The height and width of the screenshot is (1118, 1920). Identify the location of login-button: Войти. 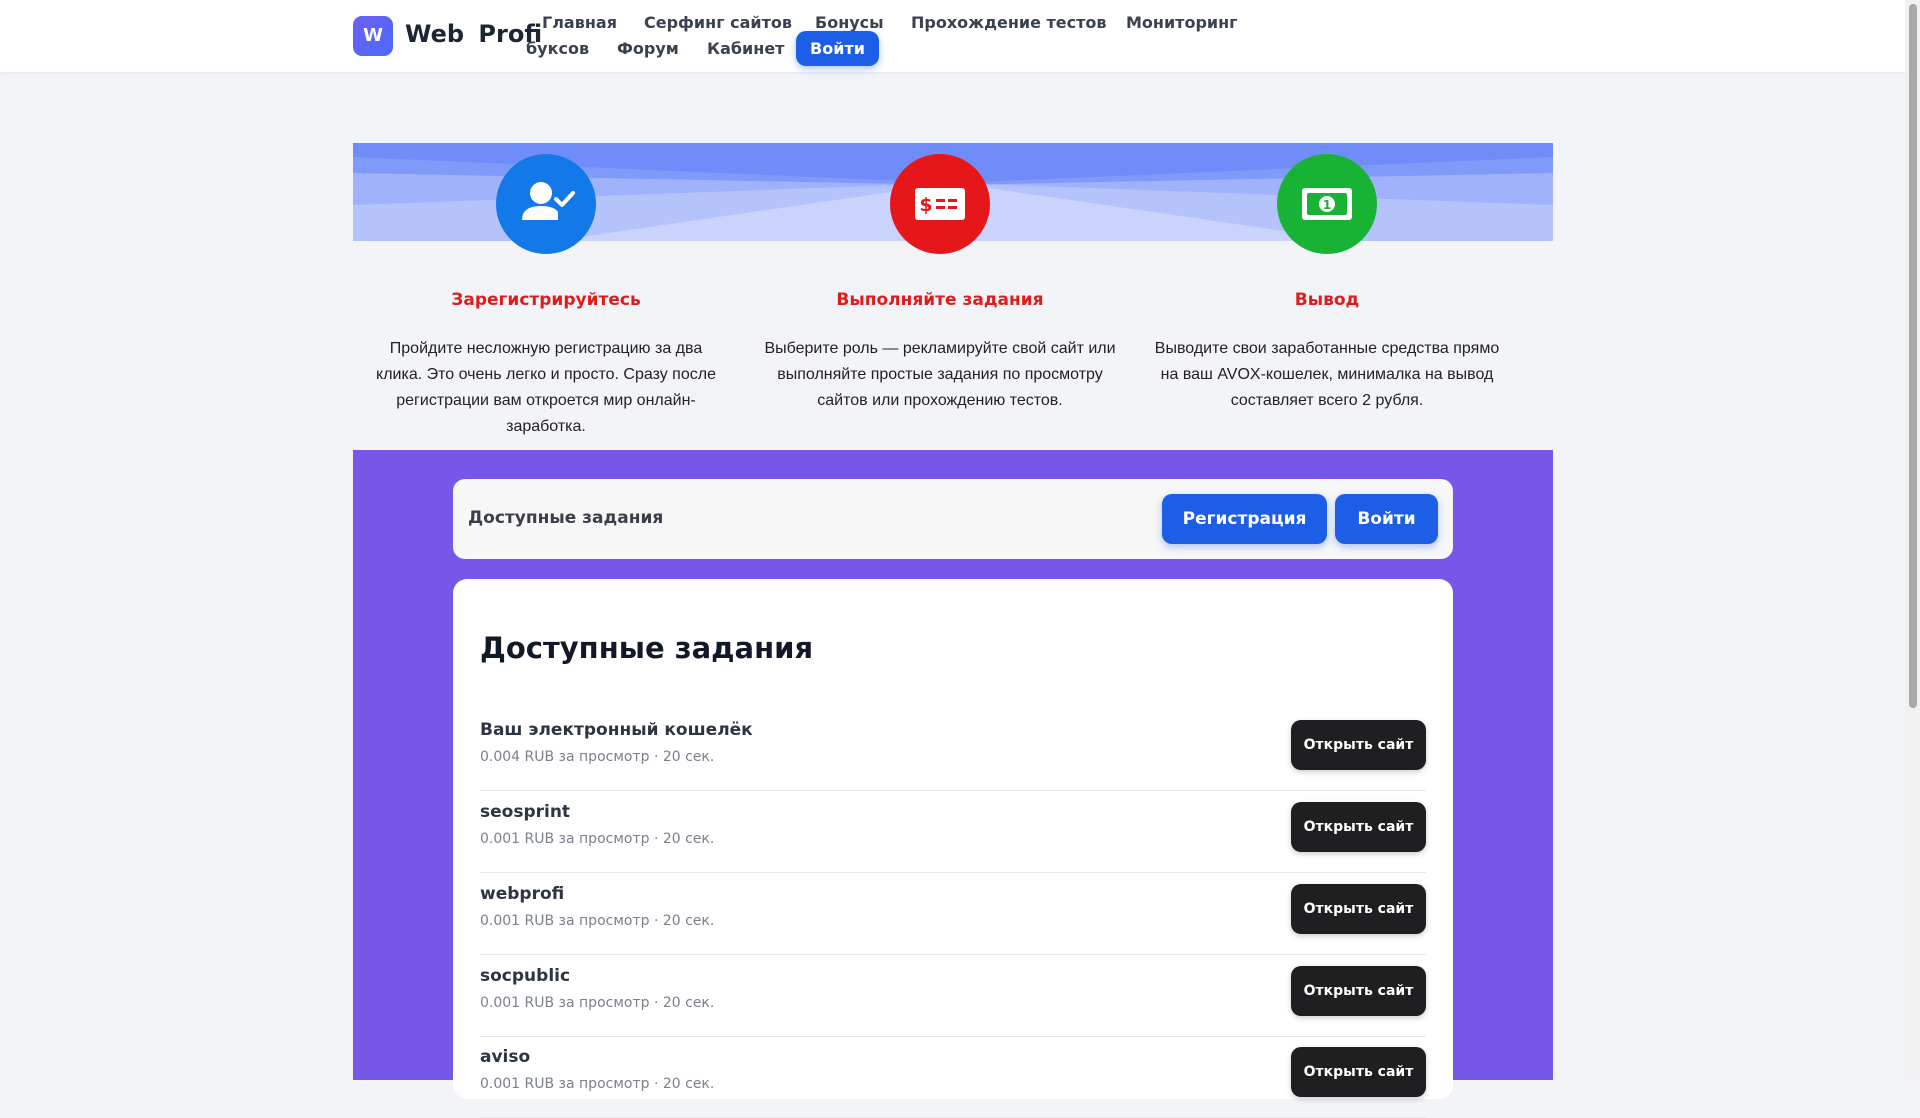
(1386, 519).